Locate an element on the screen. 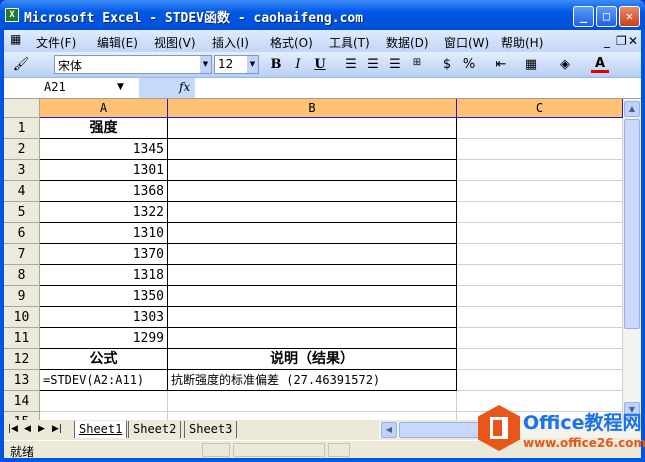 The width and height of the screenshot is (645, 462). cell-b6 is located at coordinates (312, 233).